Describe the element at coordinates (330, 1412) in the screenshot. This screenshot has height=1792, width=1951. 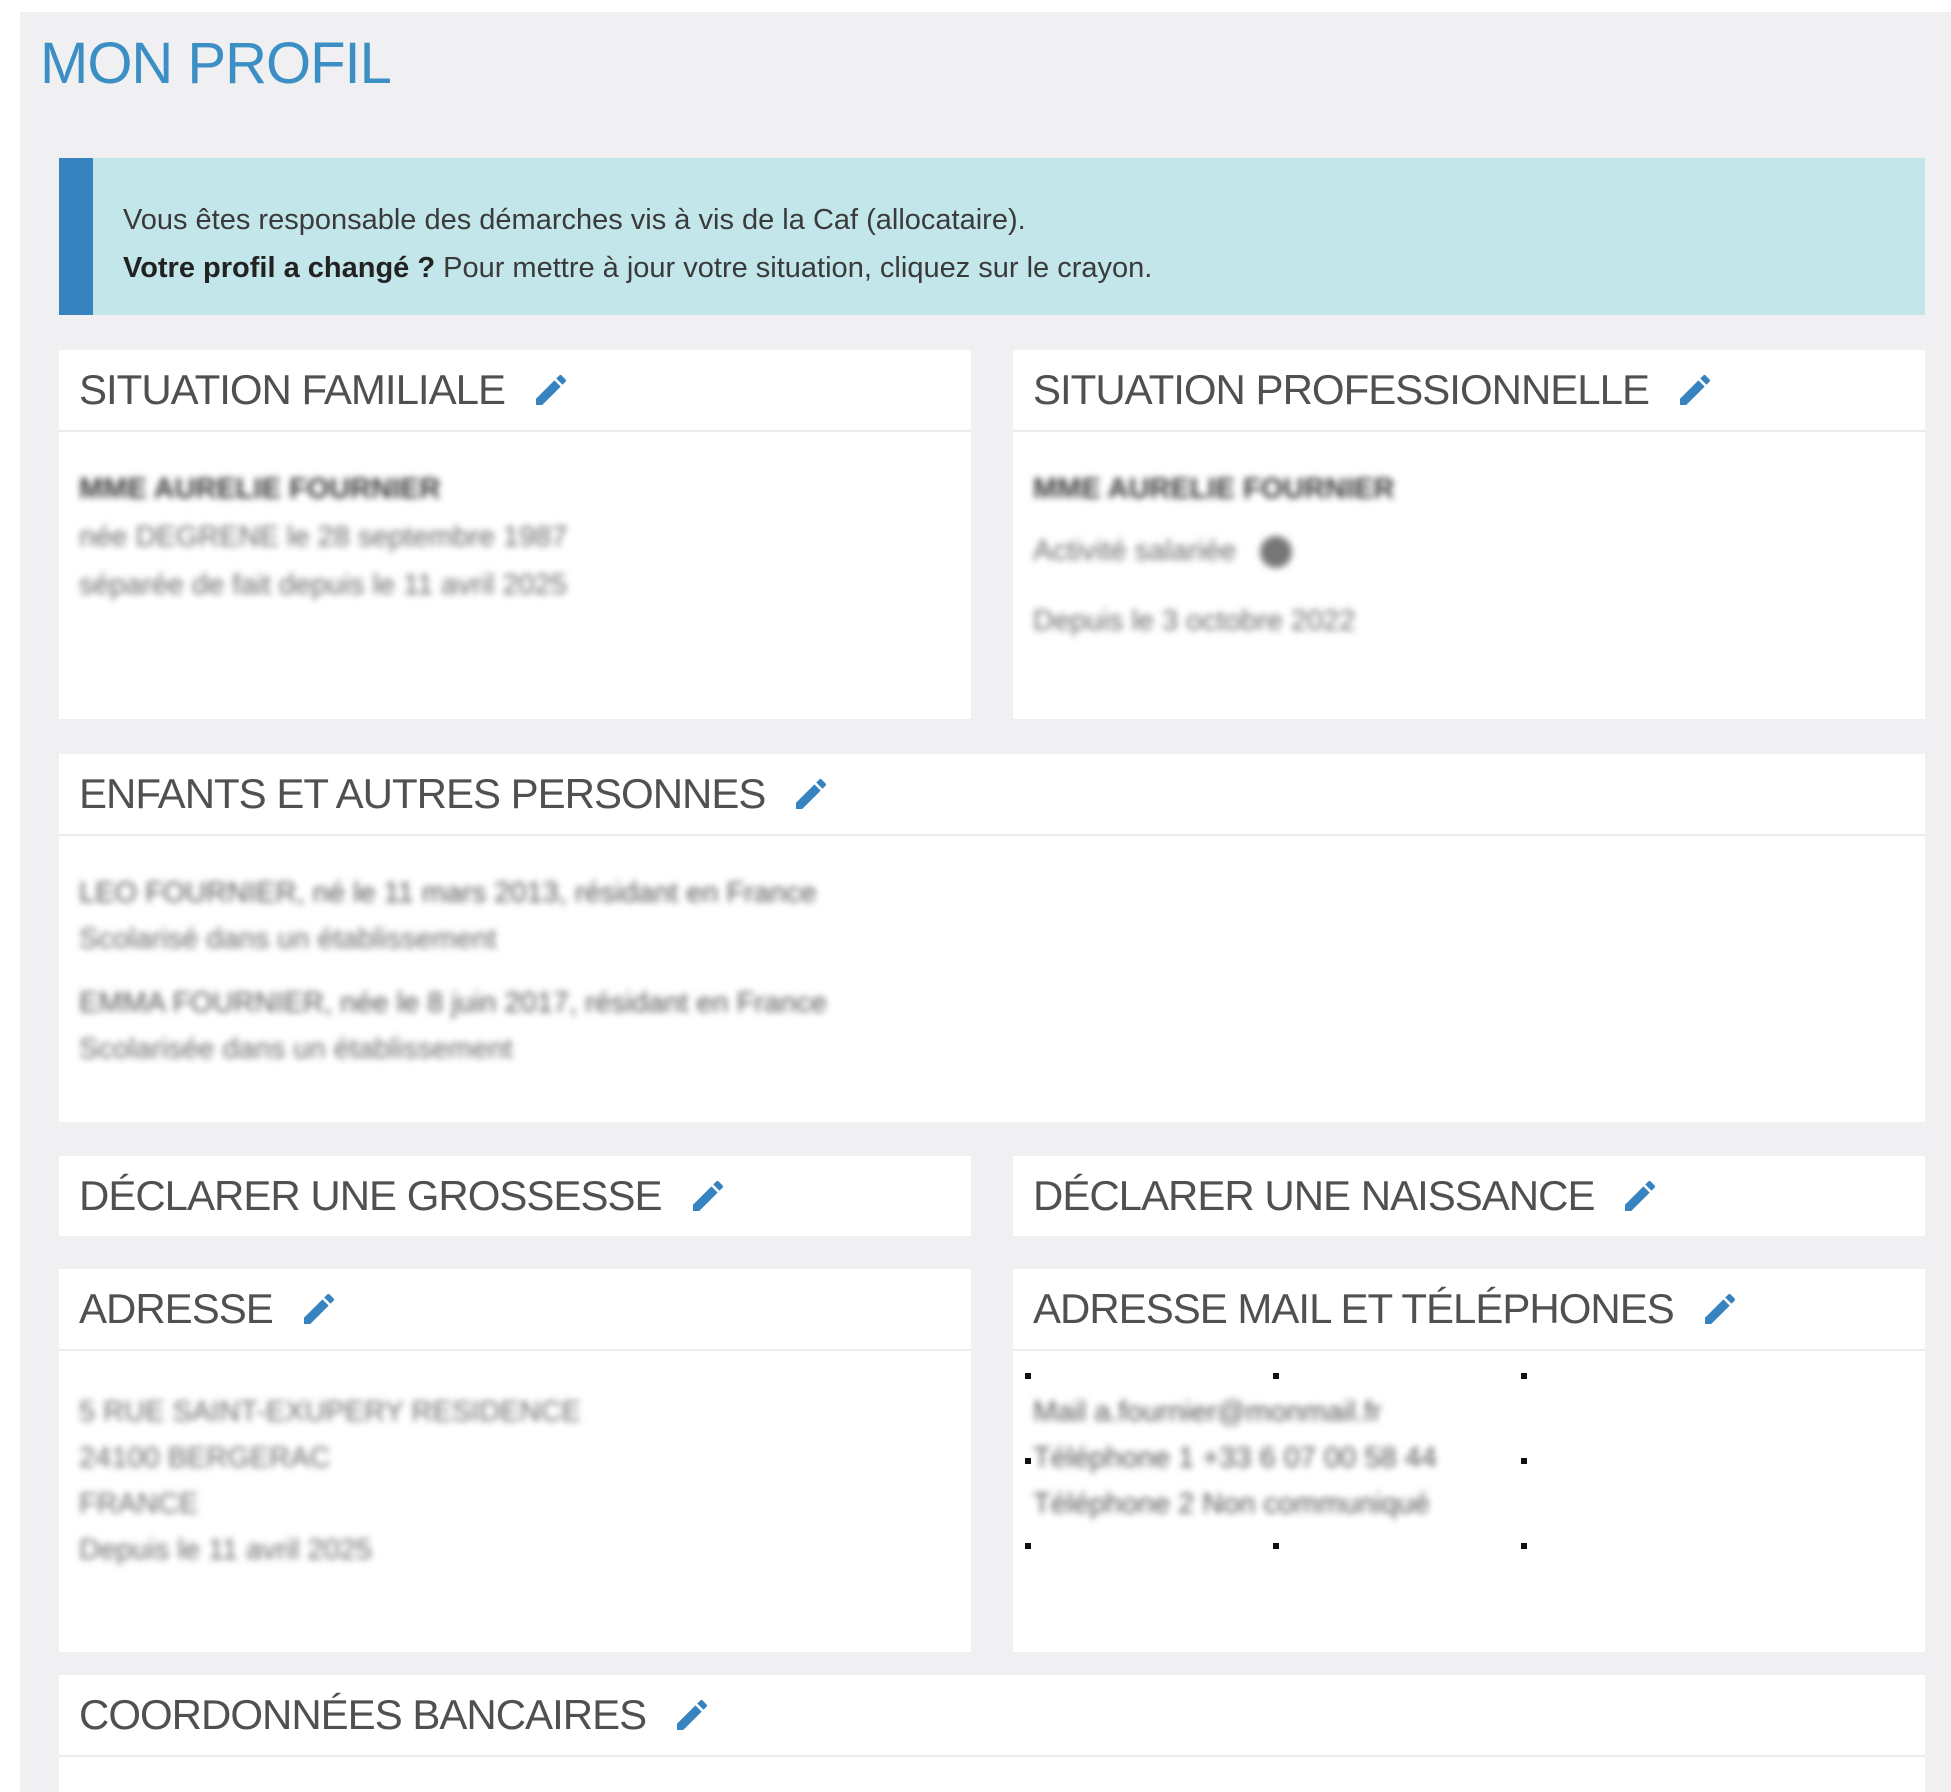
I see `addr-line-1: 5 RUE SAINT-EXUPERY RESIDENCE` at that location.